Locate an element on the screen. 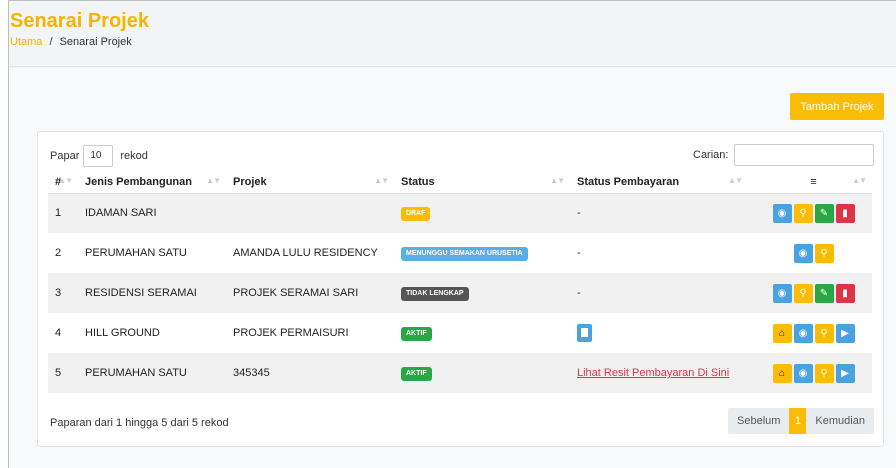  search-control: Carian: is located at coordinates (784, 155).